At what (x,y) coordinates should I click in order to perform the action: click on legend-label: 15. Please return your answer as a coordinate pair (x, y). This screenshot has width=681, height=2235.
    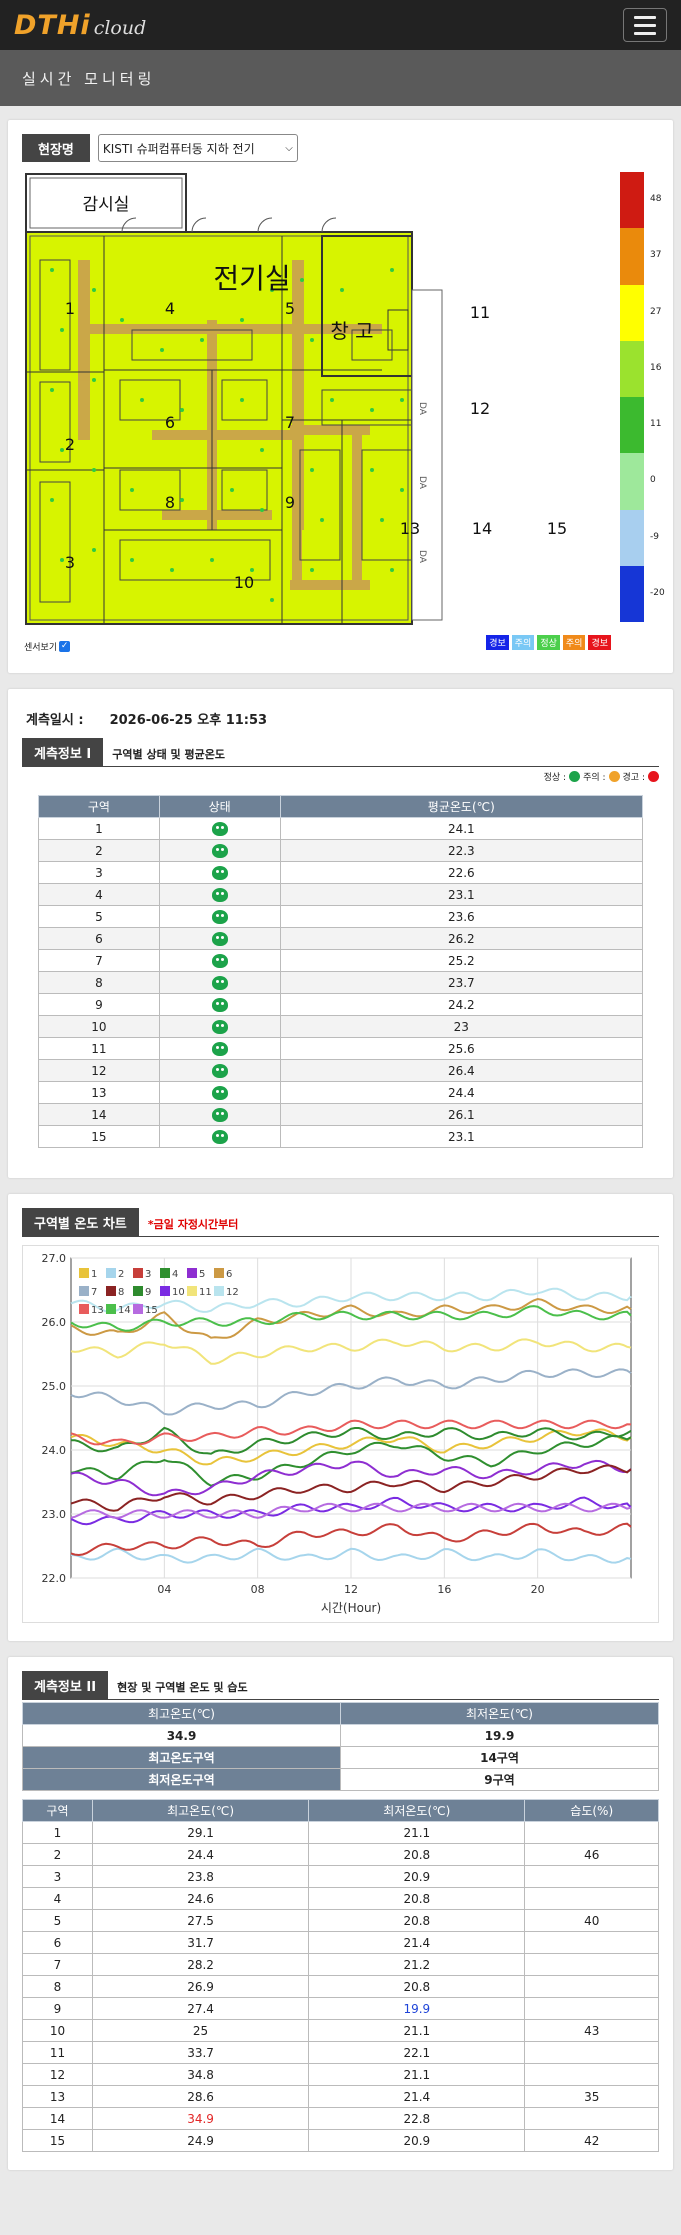
    Looking at the image, I should click on (151, 1310).